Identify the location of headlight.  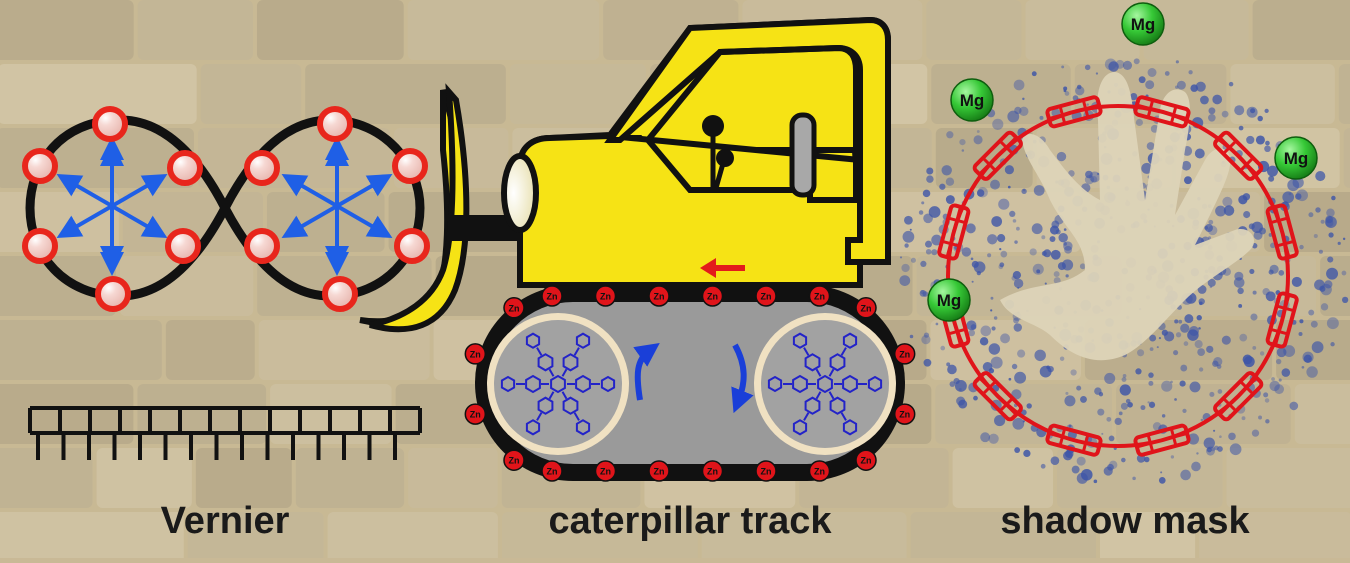
(520, 193).